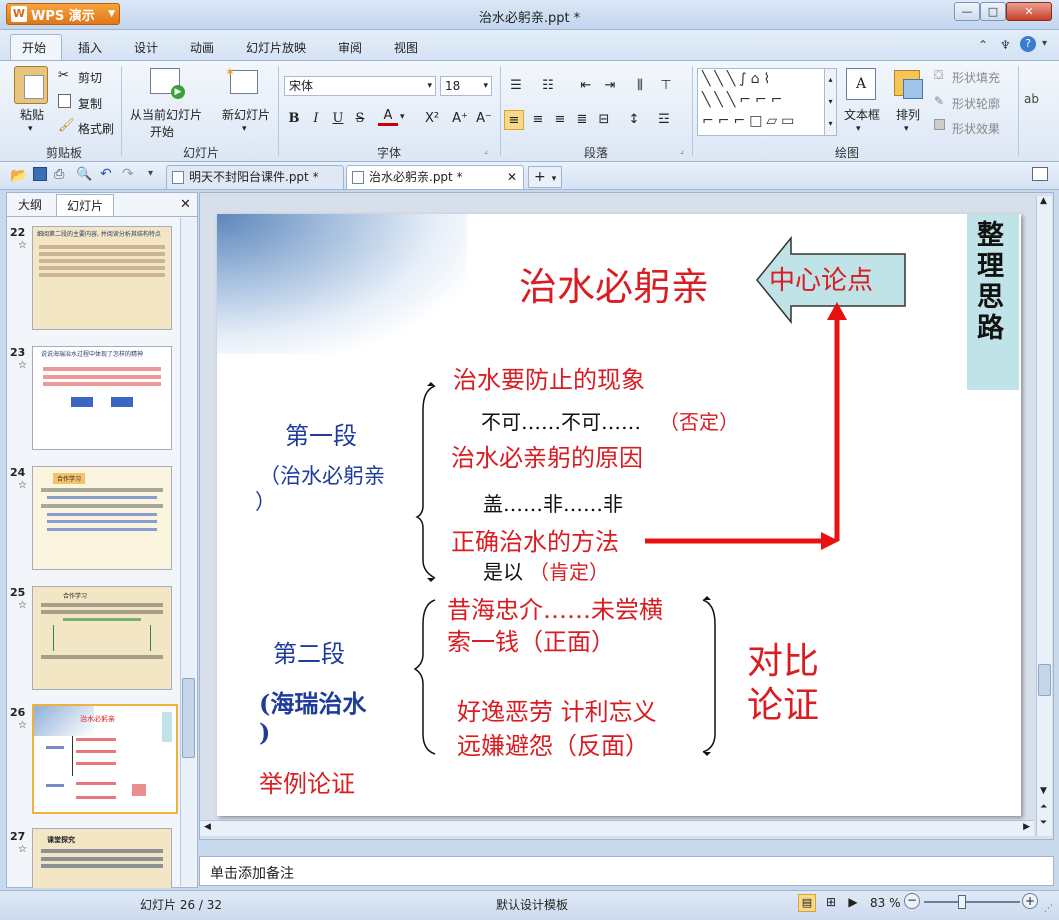  I want to click on zoom-slider-thumb, so click(962, 902).